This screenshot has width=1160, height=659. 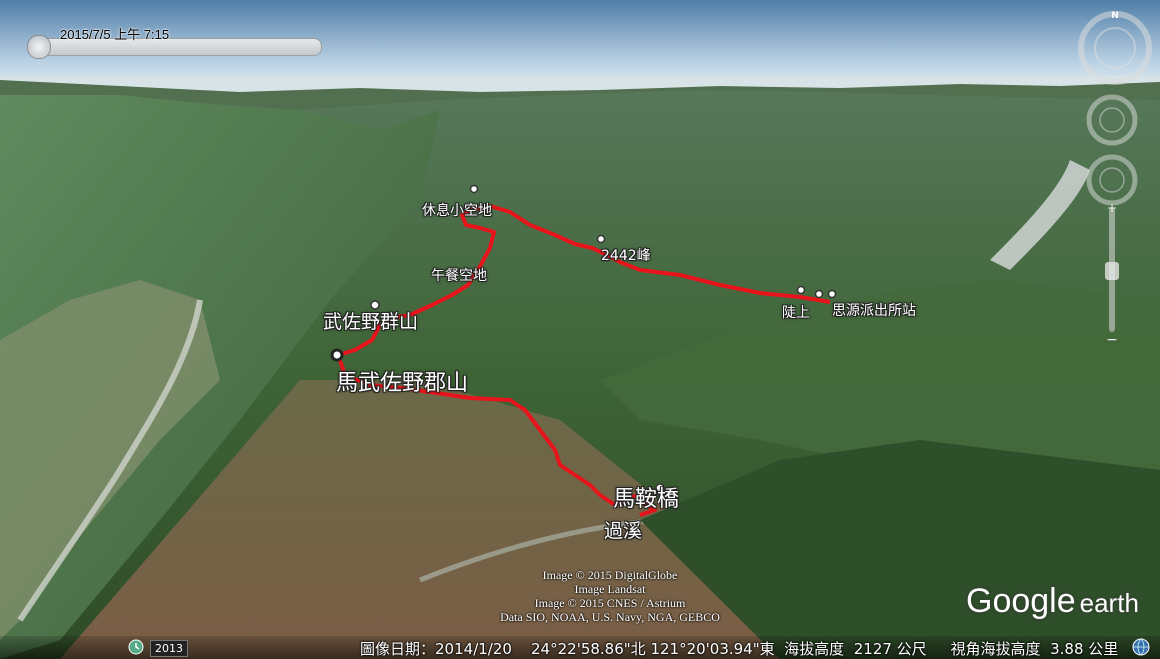 What do you see at coordinates (115, 34) in the screenshot?
I see `timestamp: 2015/7/5 上午 7:15` at bounding box center [115, 34].